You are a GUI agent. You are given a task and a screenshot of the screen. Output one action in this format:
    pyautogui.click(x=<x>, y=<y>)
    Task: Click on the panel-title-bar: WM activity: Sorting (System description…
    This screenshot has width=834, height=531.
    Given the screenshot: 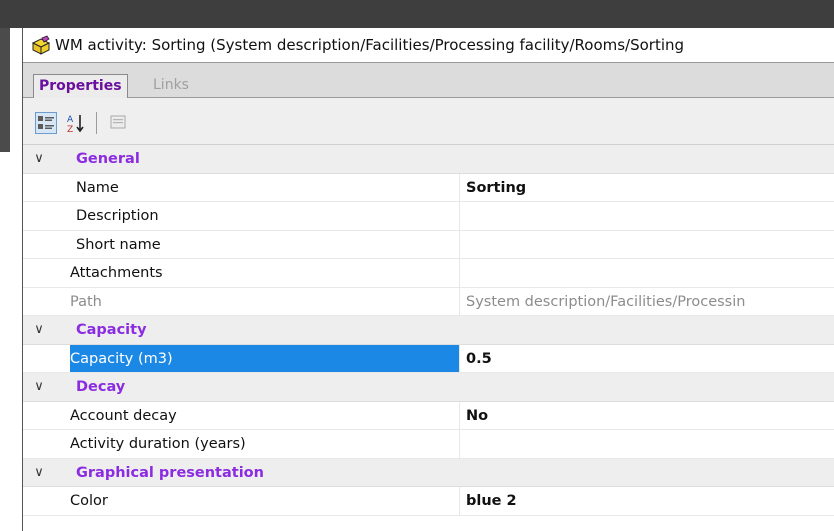 What is the action you would take?
    pyautogui.click(x=428, y=45)
    